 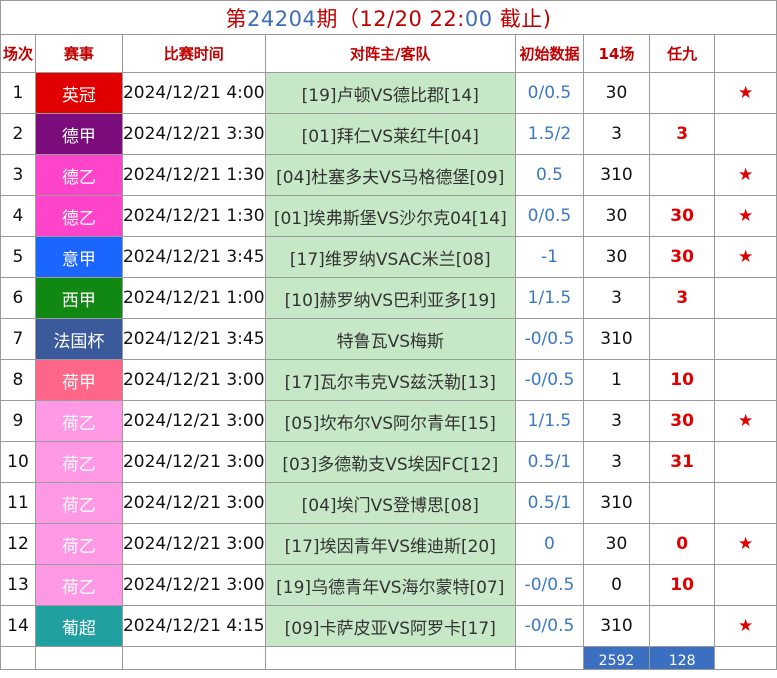 I want to click on handicap-value: 0.5, so click(x=549, y=175).